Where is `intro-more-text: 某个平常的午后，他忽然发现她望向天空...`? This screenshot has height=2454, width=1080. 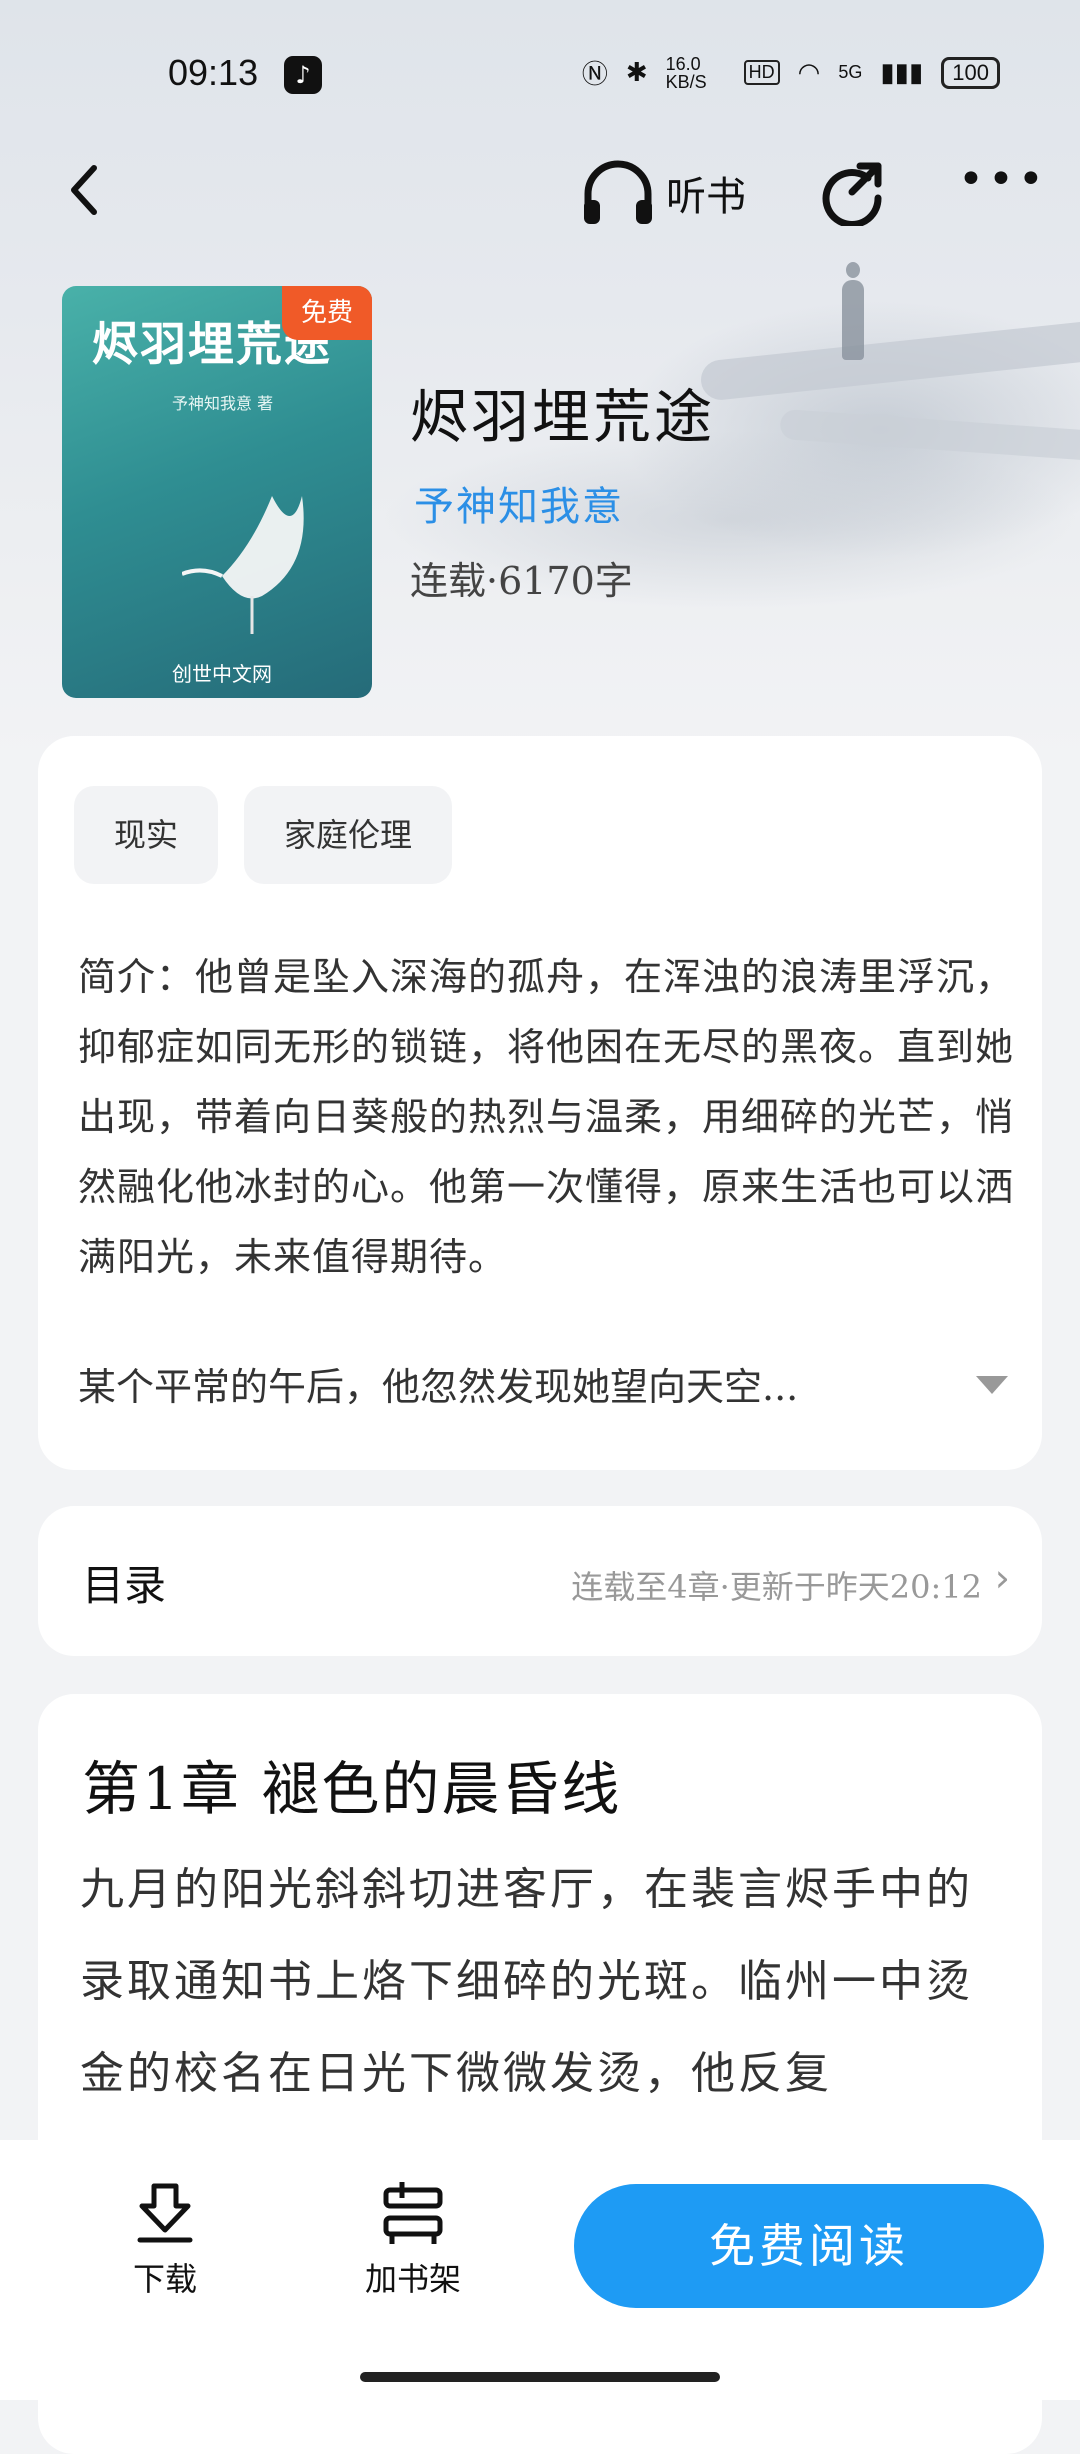
intro-more-text: 某个平常的午后，他忽然发现她望向天空... is located at coordinates (438, 1387).